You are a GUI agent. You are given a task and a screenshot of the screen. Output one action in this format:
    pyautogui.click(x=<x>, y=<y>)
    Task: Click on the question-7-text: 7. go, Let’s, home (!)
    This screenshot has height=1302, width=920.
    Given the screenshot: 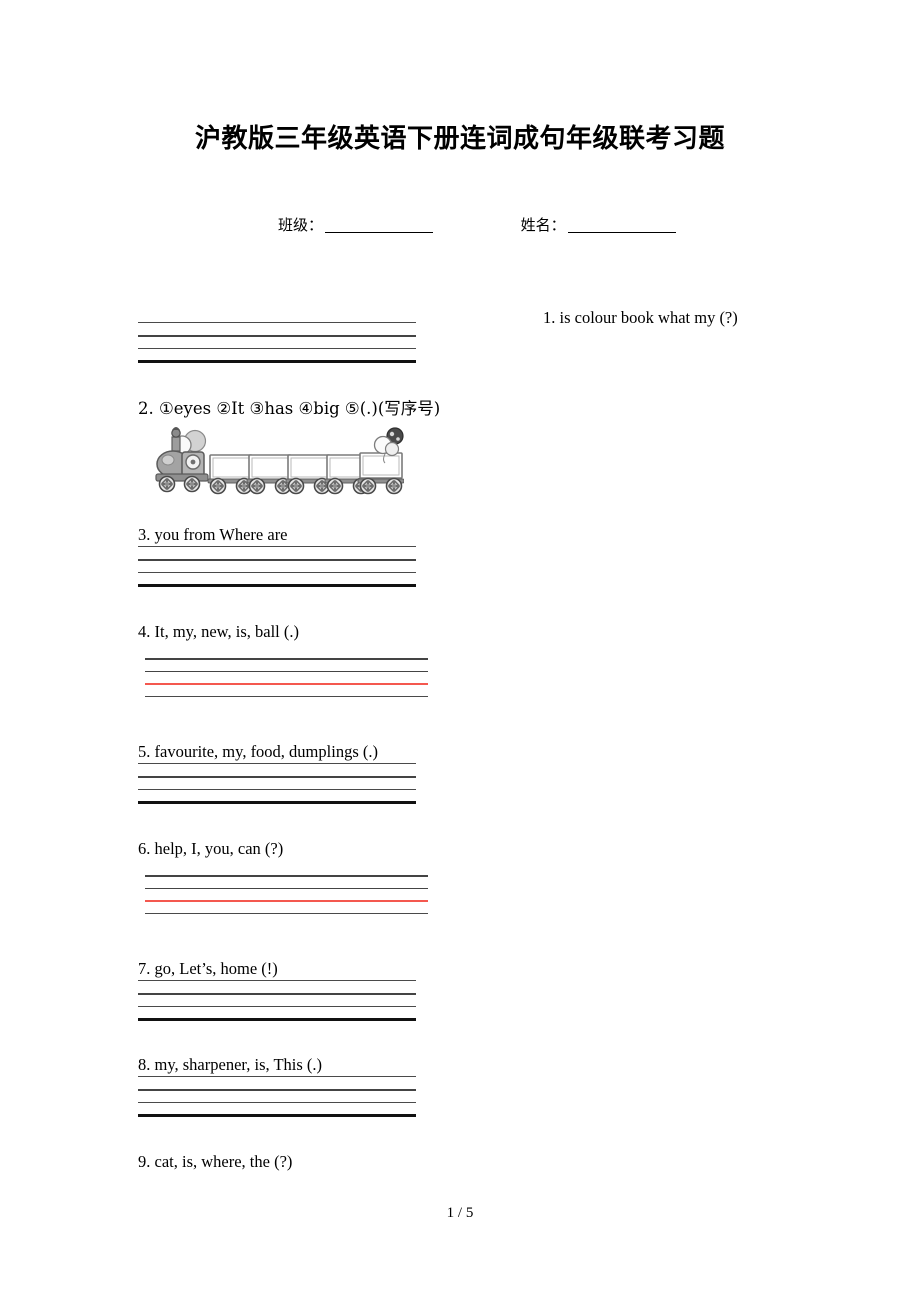 What is the action you would take?
    pyautogui.click(x=208, y=968)
    